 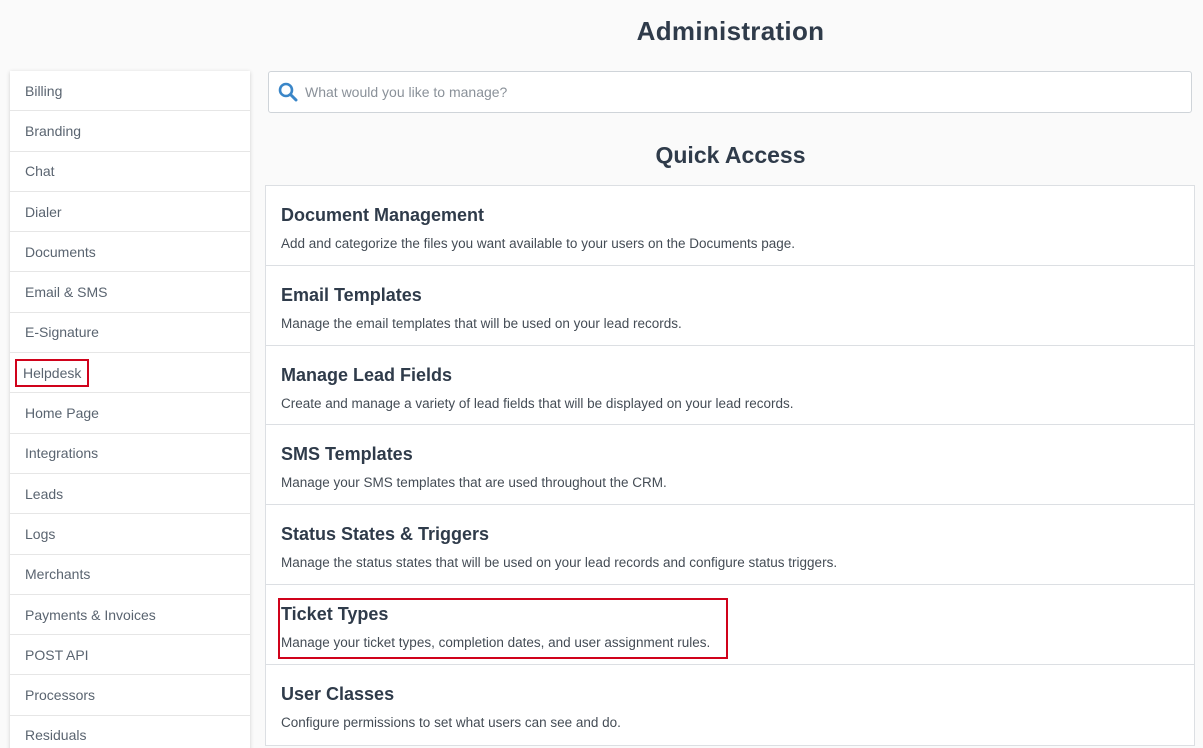 What do you see at coordinates (347, 454) in the screenshot?
I see `quick-access-item-title: SMS Templates` at bounding box center [347, 454].